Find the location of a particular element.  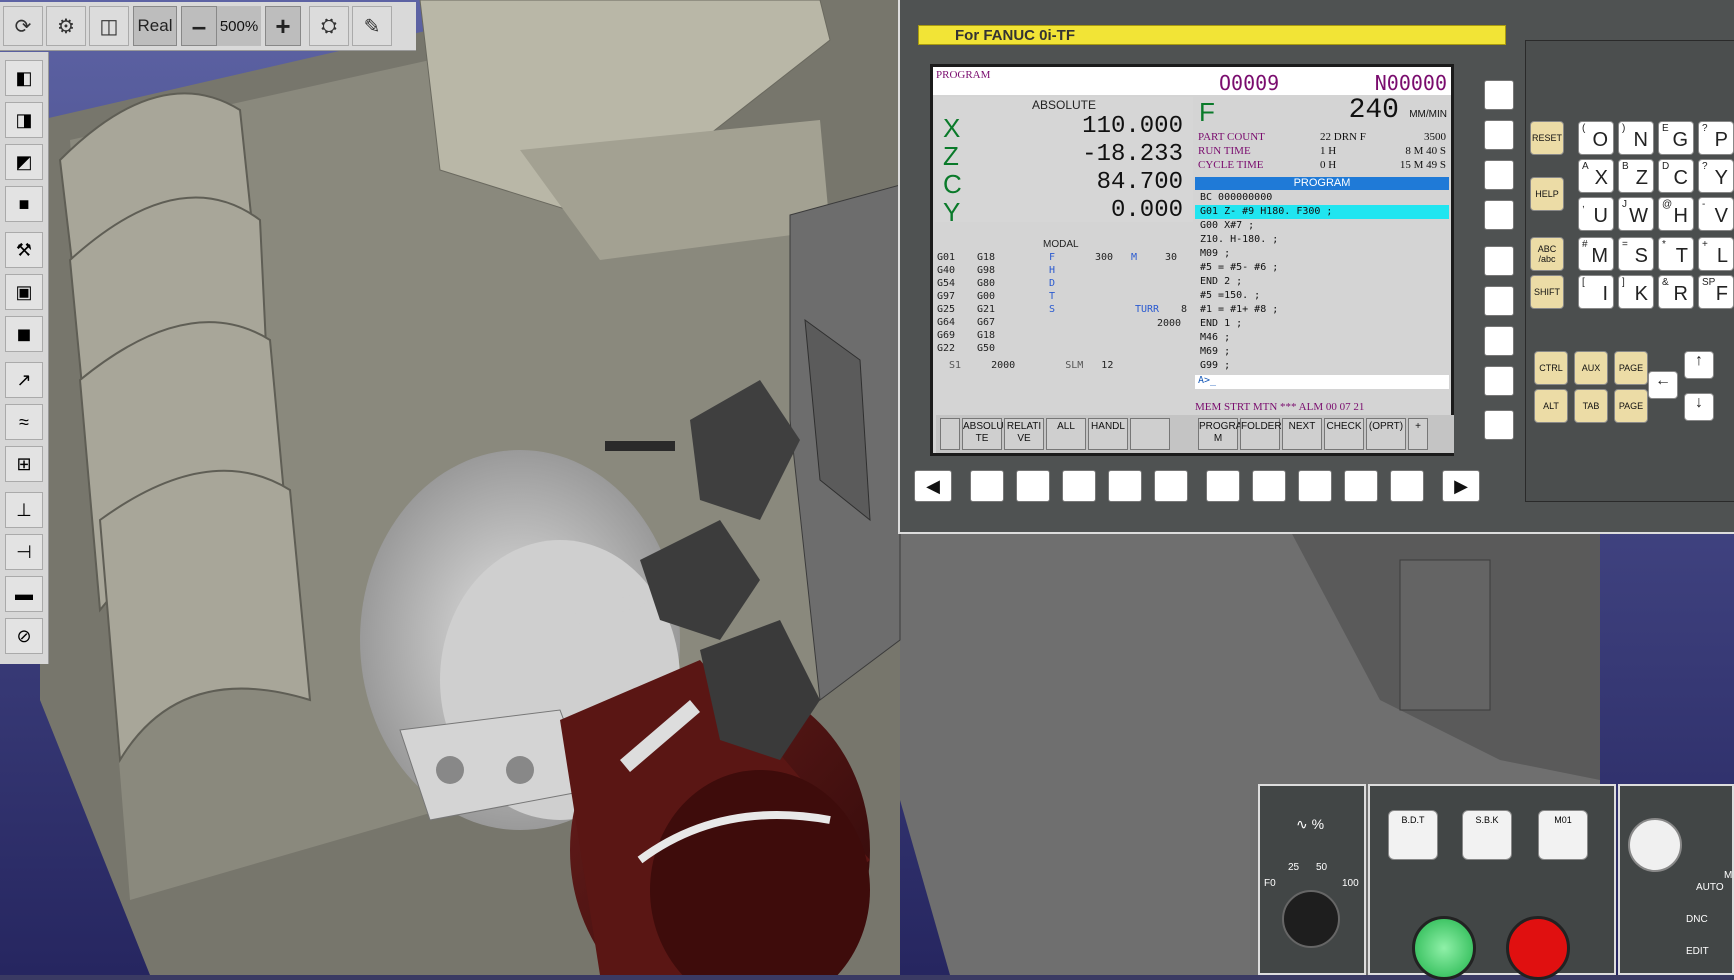

workpiece-icon: ◼ is located at coordinates (24, 334).